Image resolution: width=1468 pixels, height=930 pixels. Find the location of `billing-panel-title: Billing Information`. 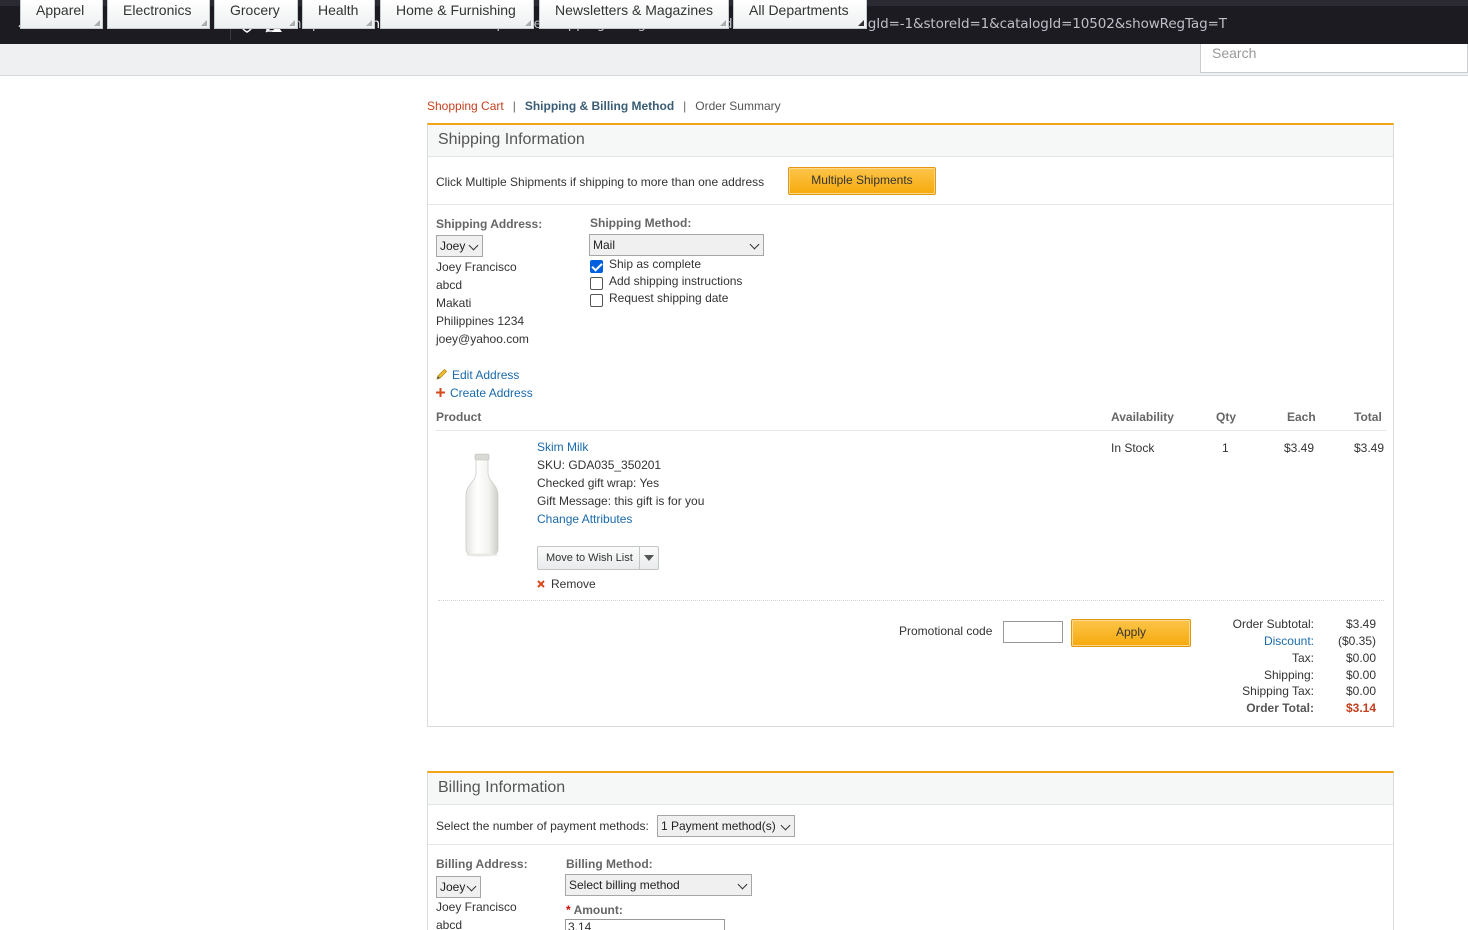

billing-panel-title: Billing Information is located at coordinates (910, 789).